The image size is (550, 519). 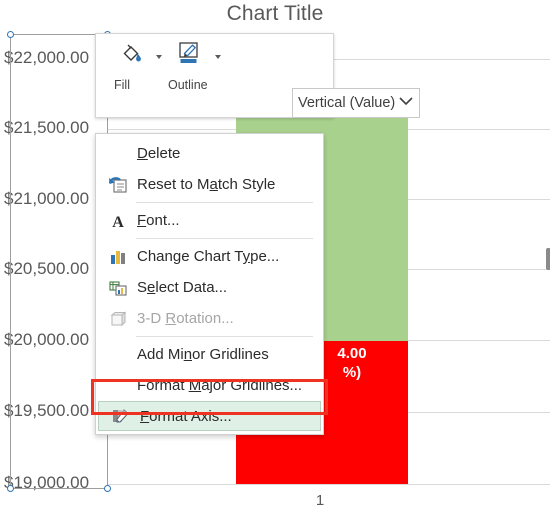 I want to click on pencil-outline-icon, so click(x=190, y=57).